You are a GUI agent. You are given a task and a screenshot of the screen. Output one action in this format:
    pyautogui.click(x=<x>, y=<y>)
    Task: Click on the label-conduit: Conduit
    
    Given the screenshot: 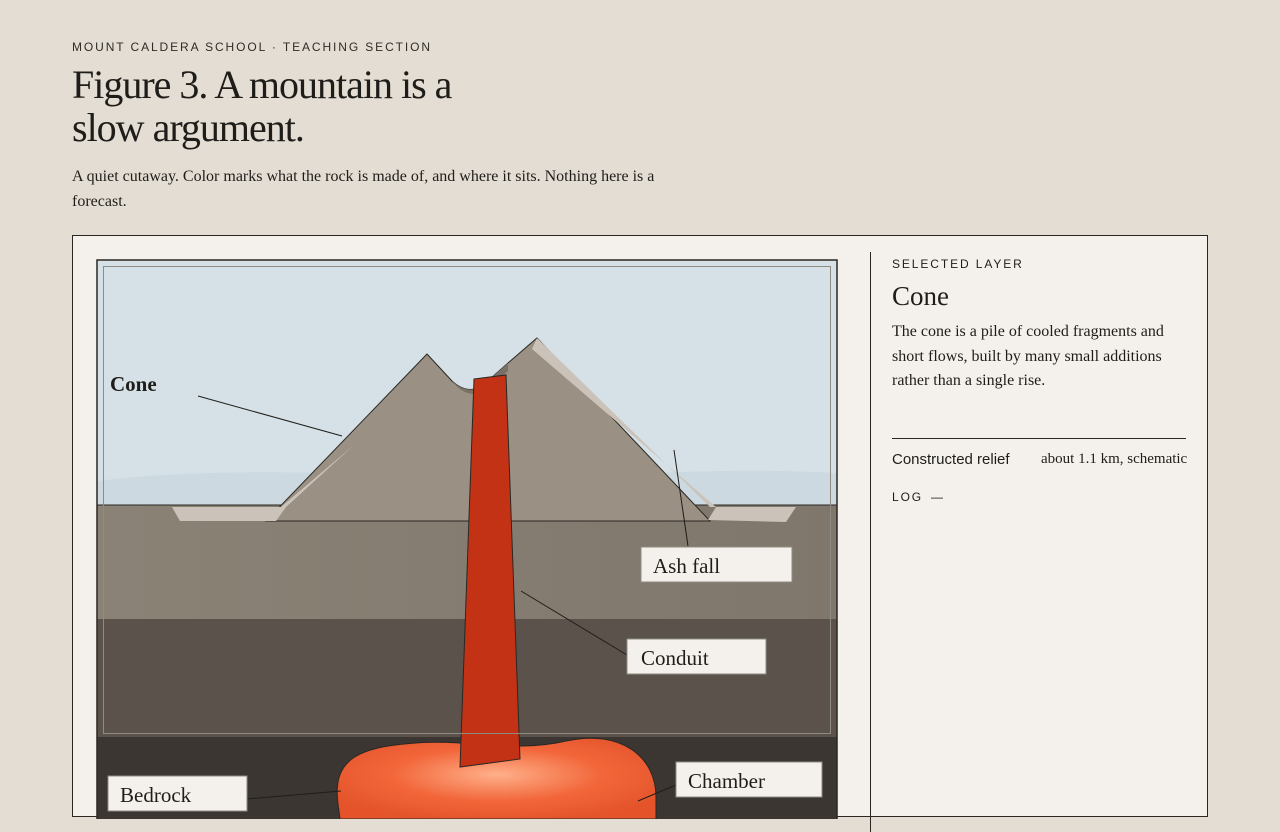 What is the action you would take?
    pyautogui.click(x=675, y=658)
    